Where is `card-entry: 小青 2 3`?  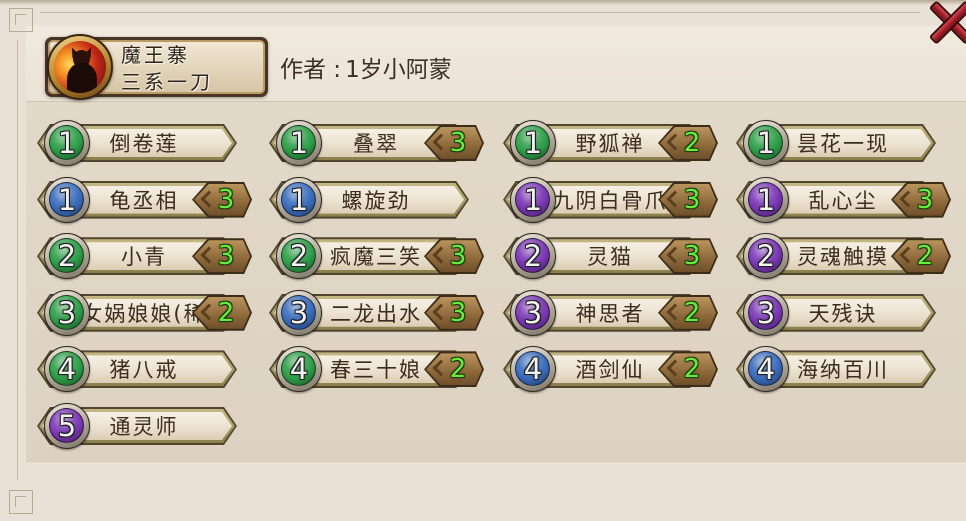
card-entry: 小青 2 3 is located at coordinates (145, 256).